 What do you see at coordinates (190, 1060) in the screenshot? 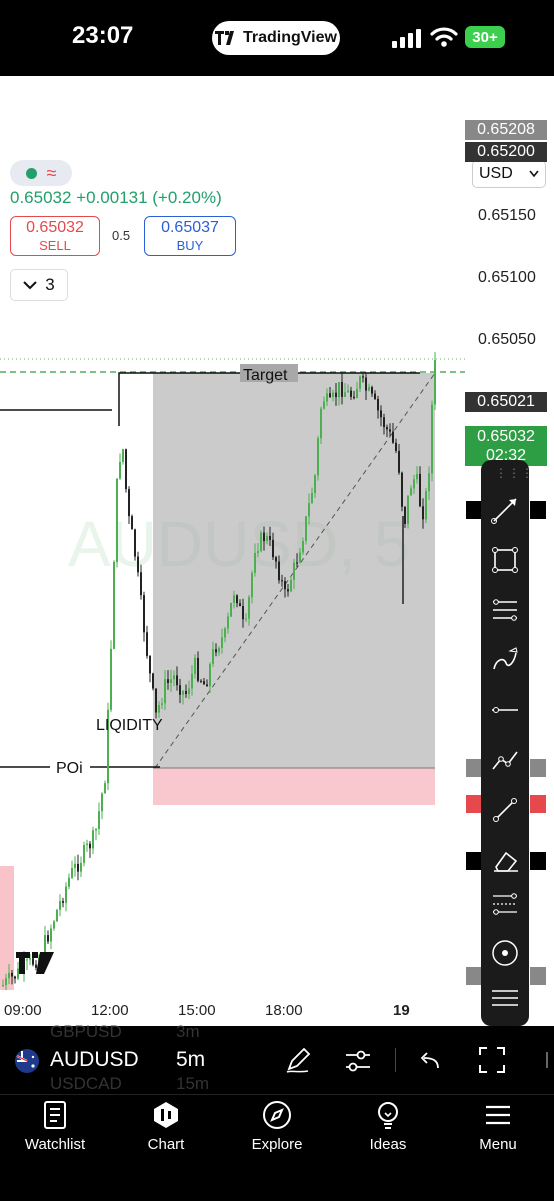
I see `interval-selector: 5m` at bounding box center [190, 1060].